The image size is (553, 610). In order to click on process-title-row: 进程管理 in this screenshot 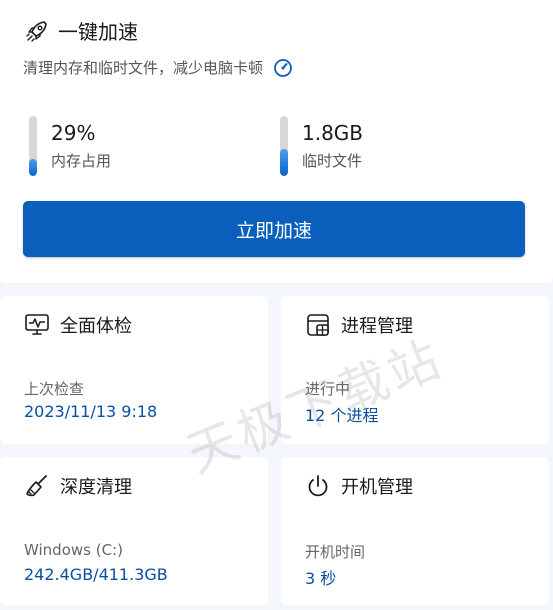, I will do `click(359, 325)`.